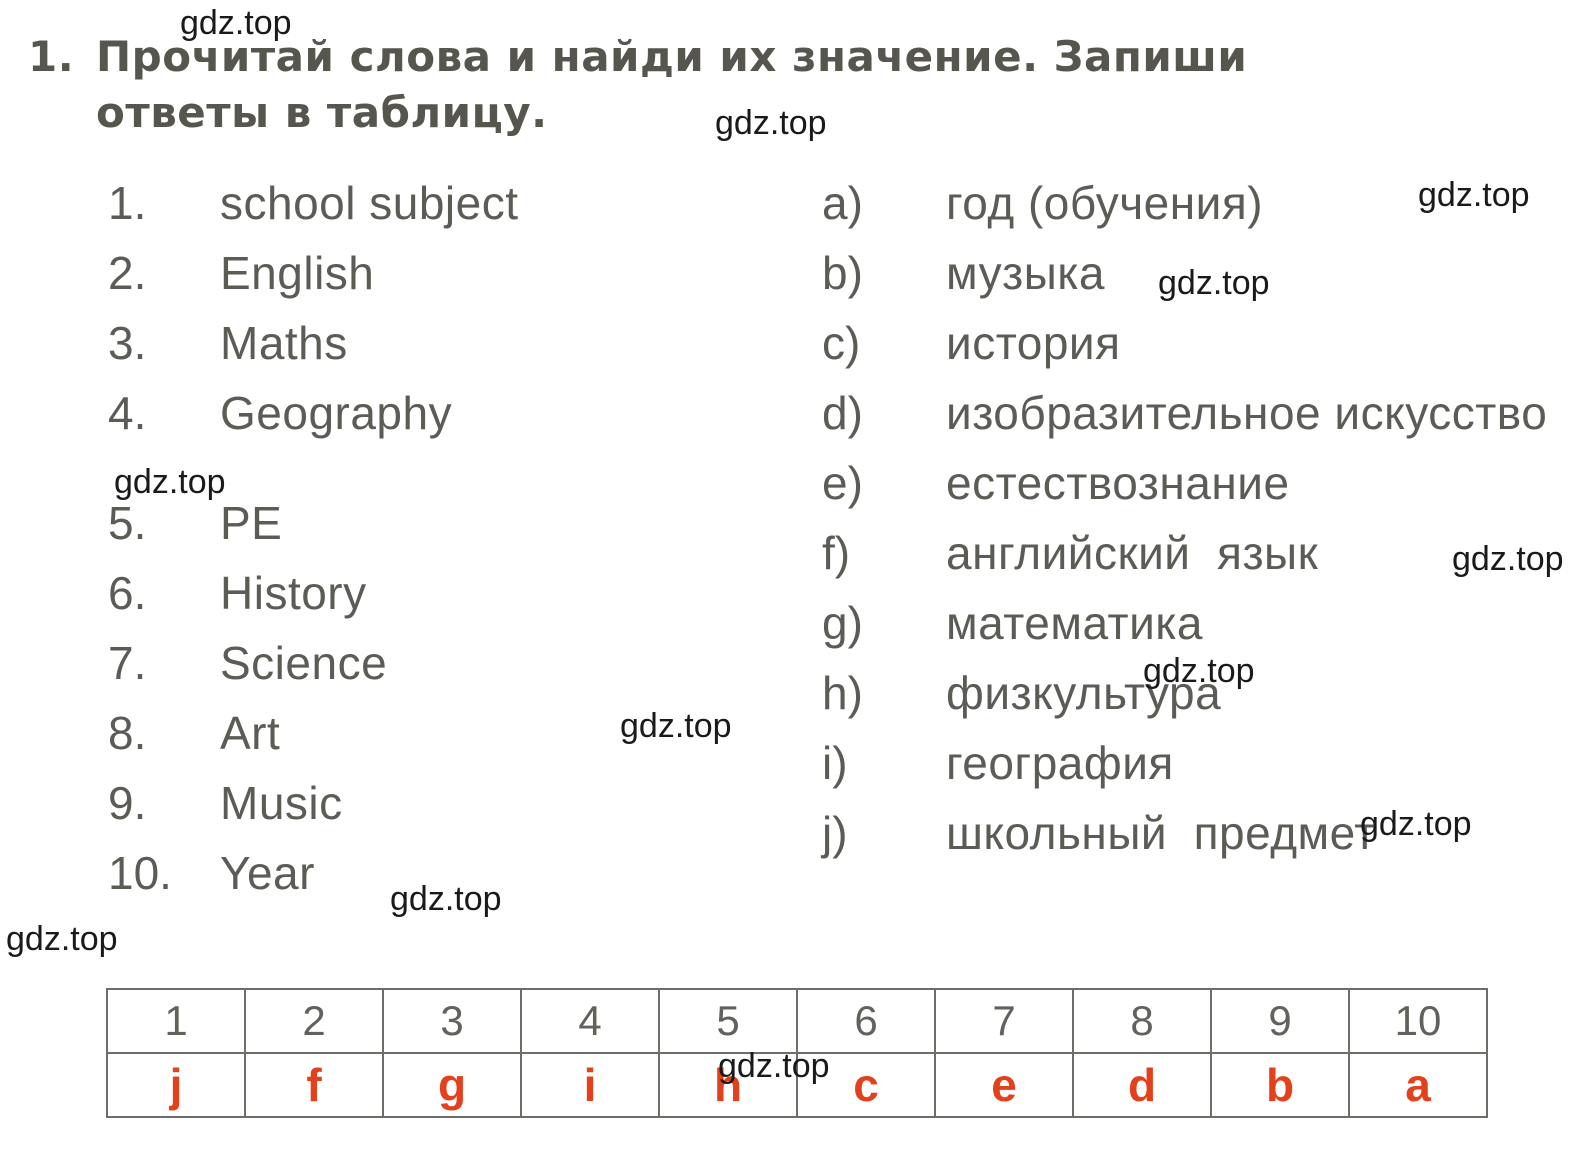  I want to click on item-label: English, so click(297, 273).